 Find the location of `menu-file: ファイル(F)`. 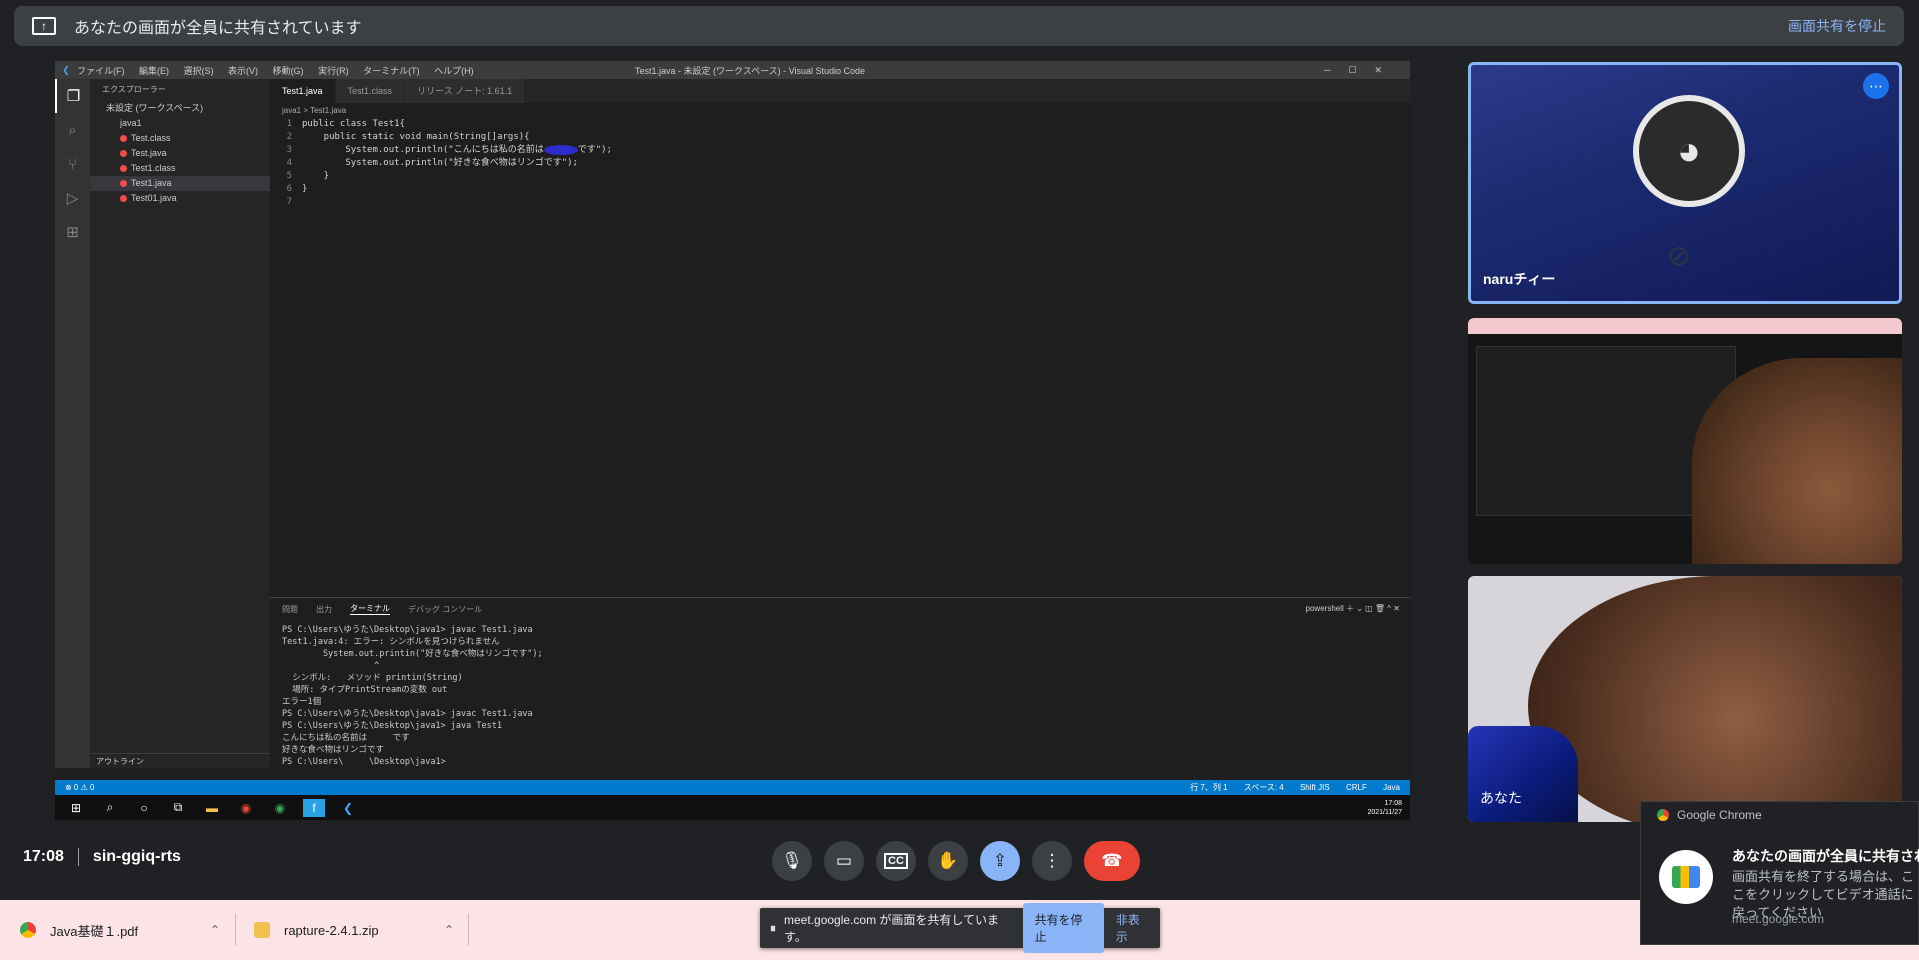

menu-file: ファイル(F) is located at coordinates (101, 71).